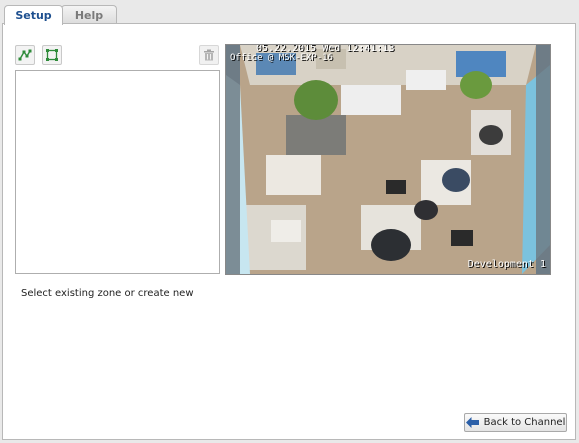  What do you see at coordinates (506, 264) in the screenshot?
I see `camera-location-overlay: Development 1` at bounding box center [506, 264].